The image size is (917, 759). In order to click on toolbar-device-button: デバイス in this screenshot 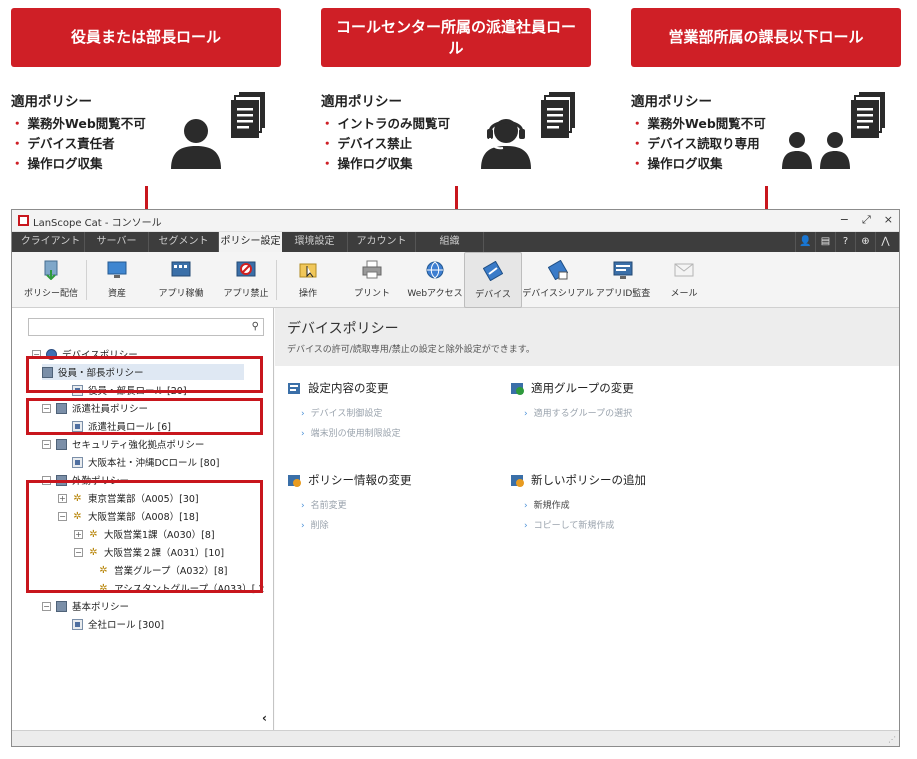, I will do `click(493, 280)`.